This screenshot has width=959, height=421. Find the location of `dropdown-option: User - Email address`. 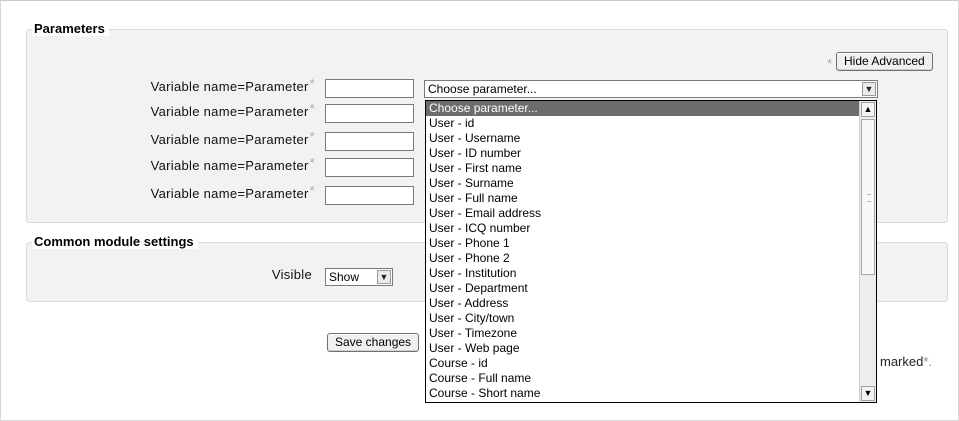

dropdown-option: User - Email address is located at coordinates (651, 213).